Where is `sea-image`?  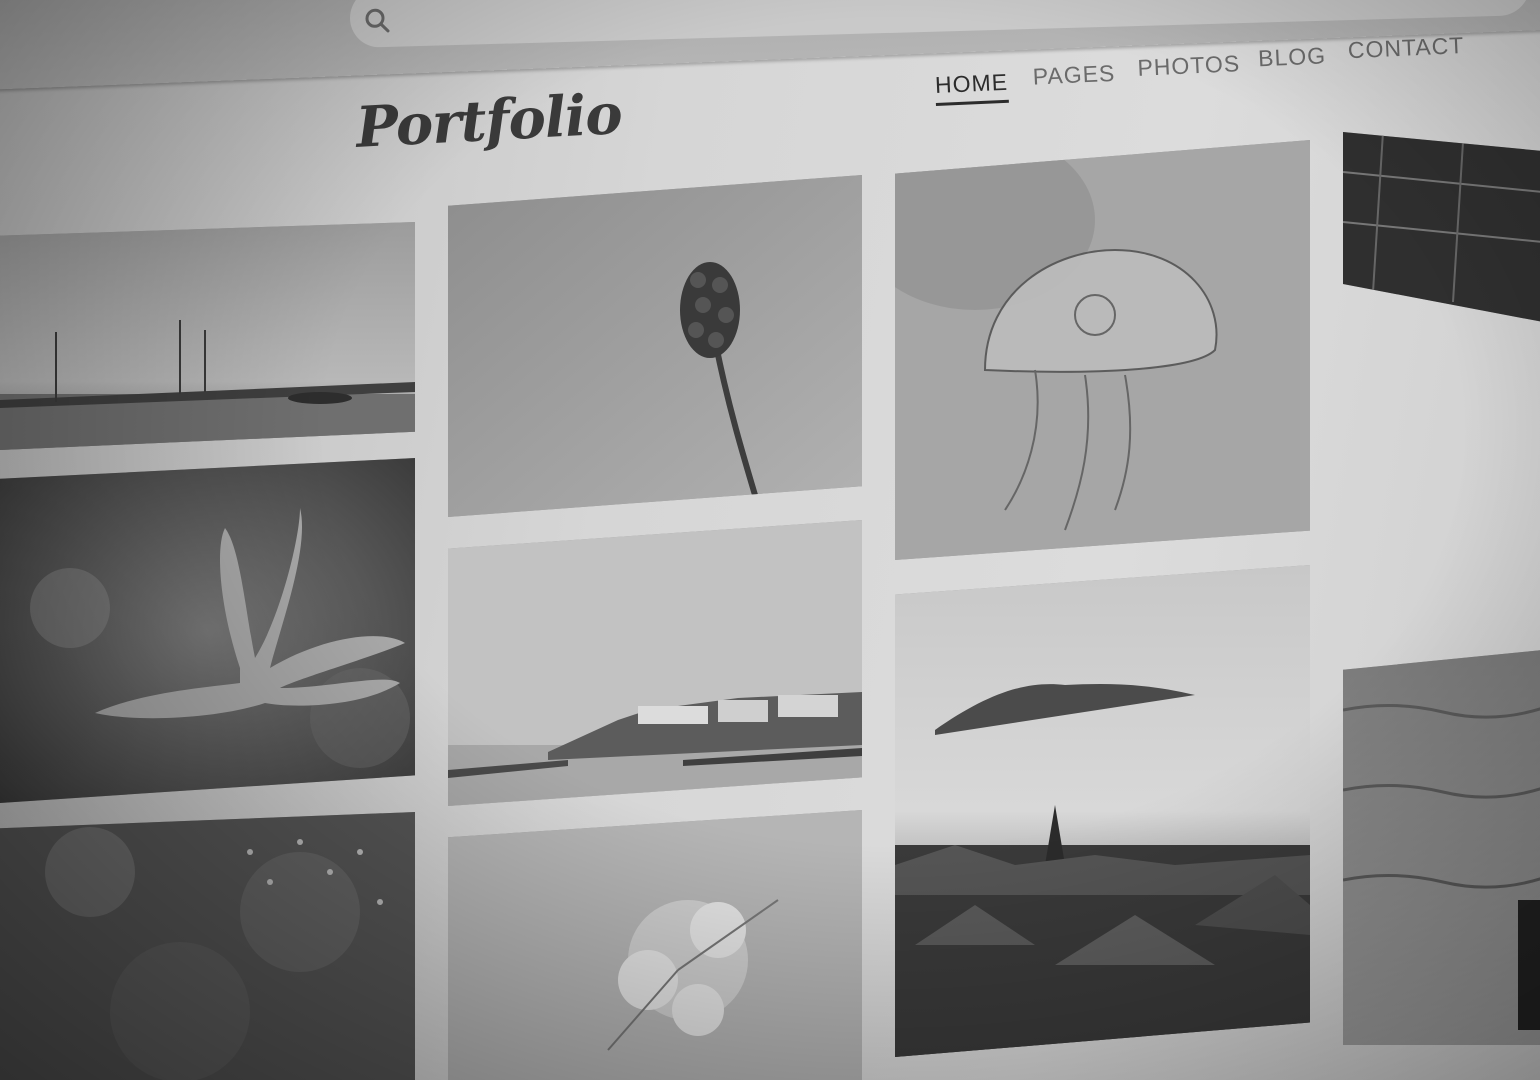 sea-image is located at coordinates (1441, 847).